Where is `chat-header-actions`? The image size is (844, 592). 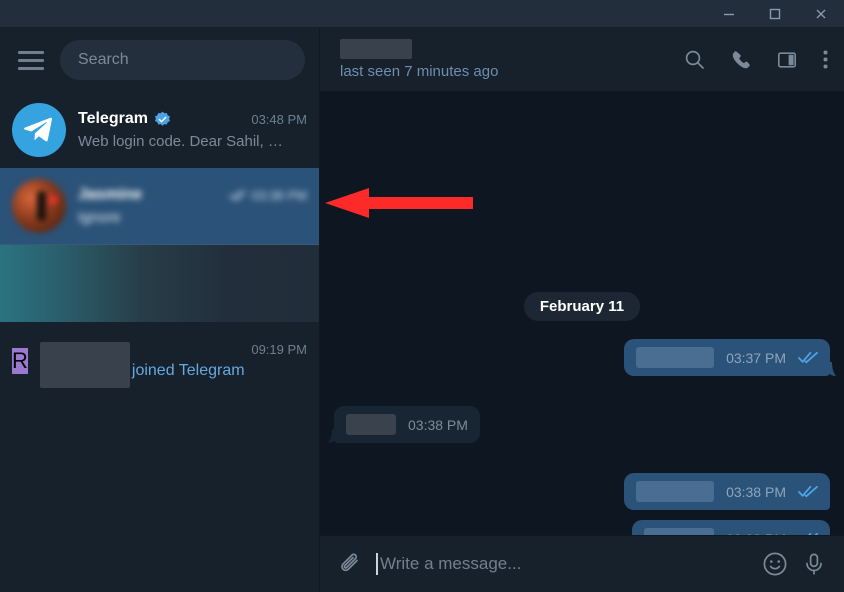
chat-header-actions is located at coordinates (756, 59).